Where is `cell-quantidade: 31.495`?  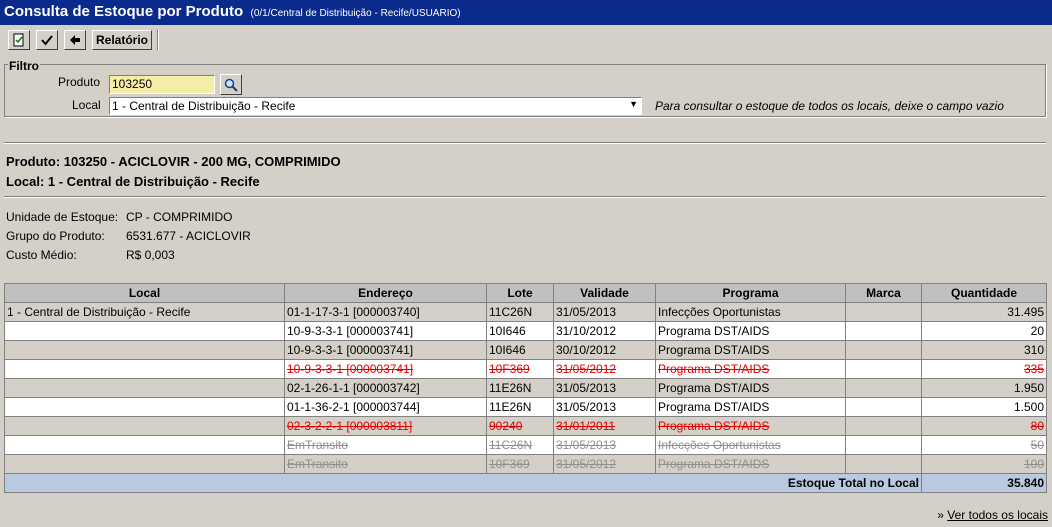 cell-quantidade: 31.495 is located at coordinates (984, 312).